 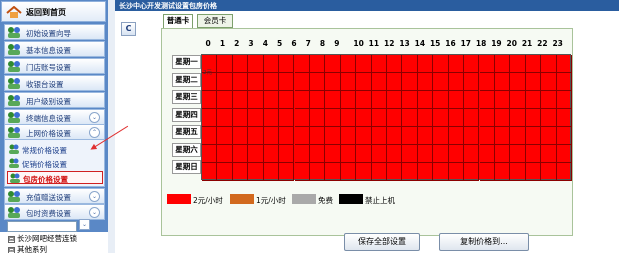 What do you see at coordinates (186, 62) in the screenshot?
I see `day-label: 星期一` at bounding box center [186, 62].